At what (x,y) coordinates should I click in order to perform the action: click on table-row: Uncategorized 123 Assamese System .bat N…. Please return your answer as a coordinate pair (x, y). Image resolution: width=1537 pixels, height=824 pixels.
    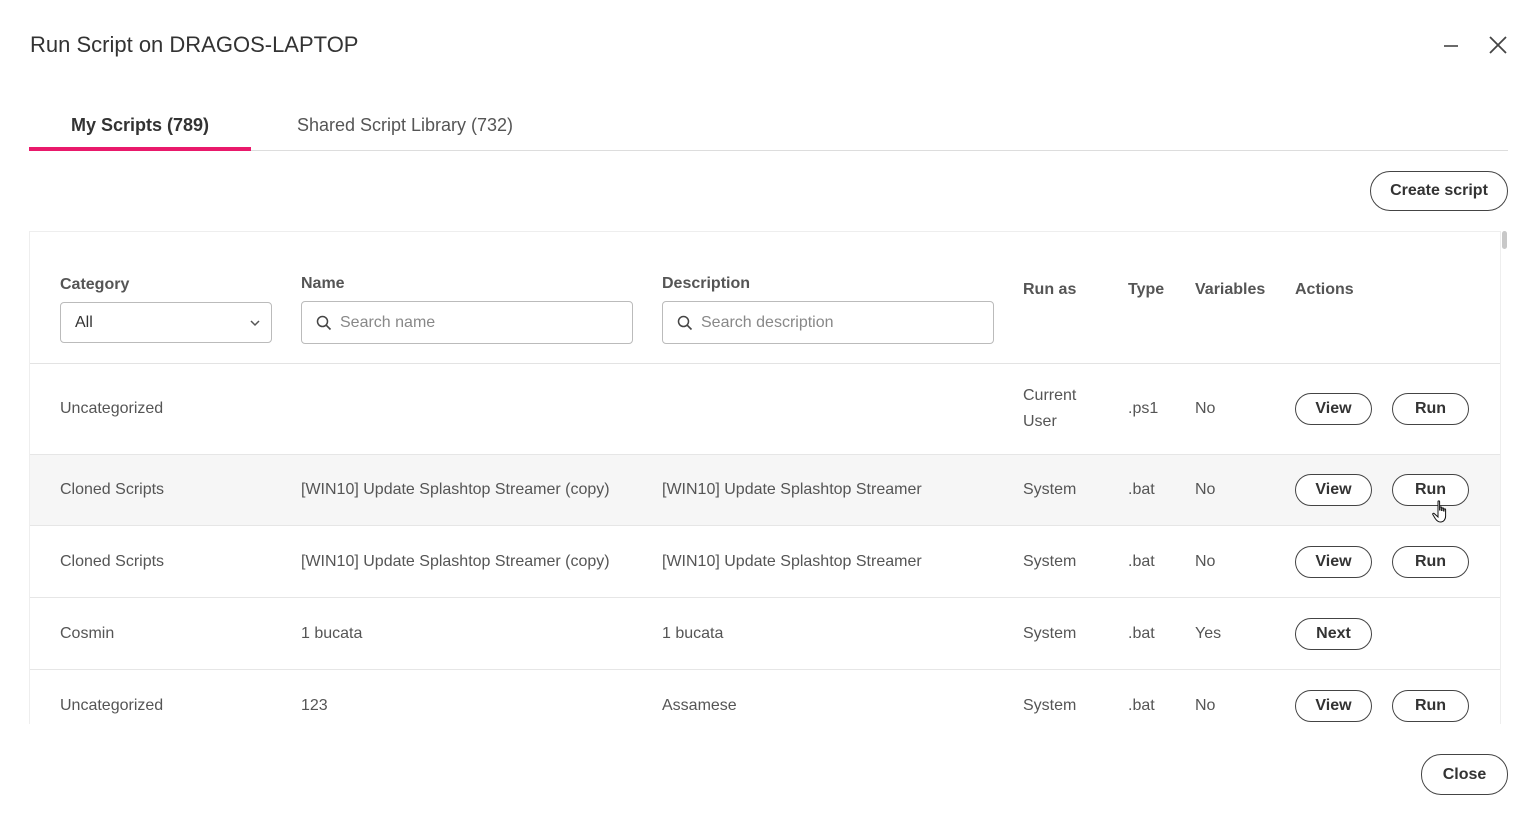
    Looking at the image, I should click on (765, 697).